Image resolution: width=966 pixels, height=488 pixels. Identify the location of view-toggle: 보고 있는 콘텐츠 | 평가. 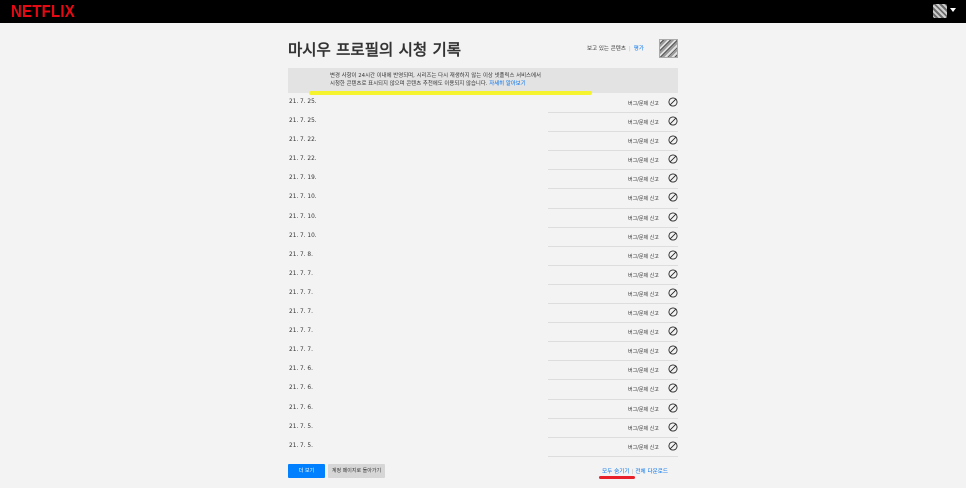
(615, 48).